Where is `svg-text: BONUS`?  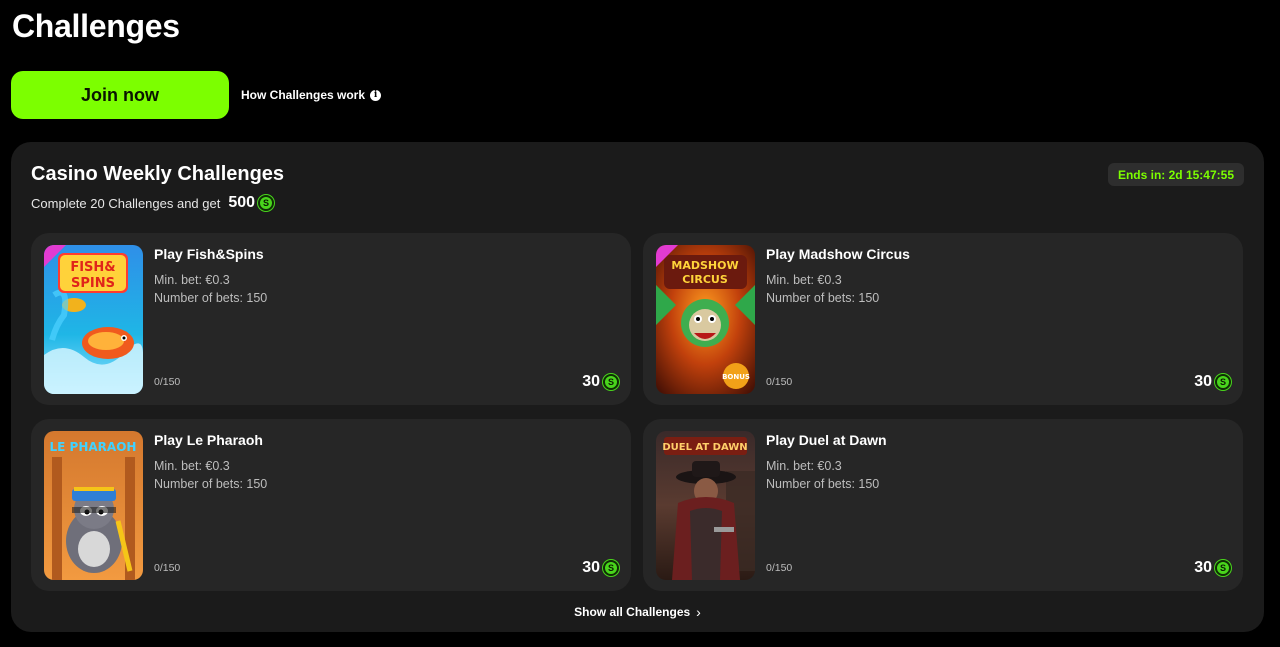 svg-text: BONUS is located at coordinates (736, 377).